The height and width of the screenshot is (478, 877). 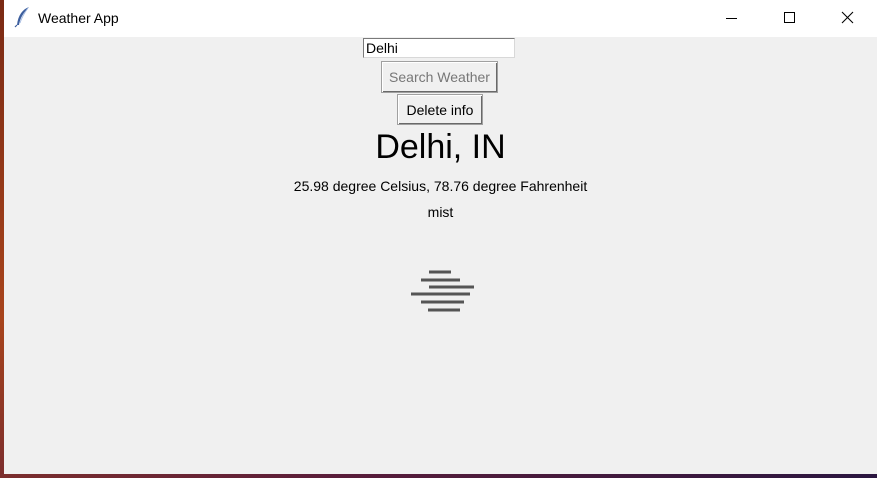 I want to click on feather-icon, so click(x=21, y=17).